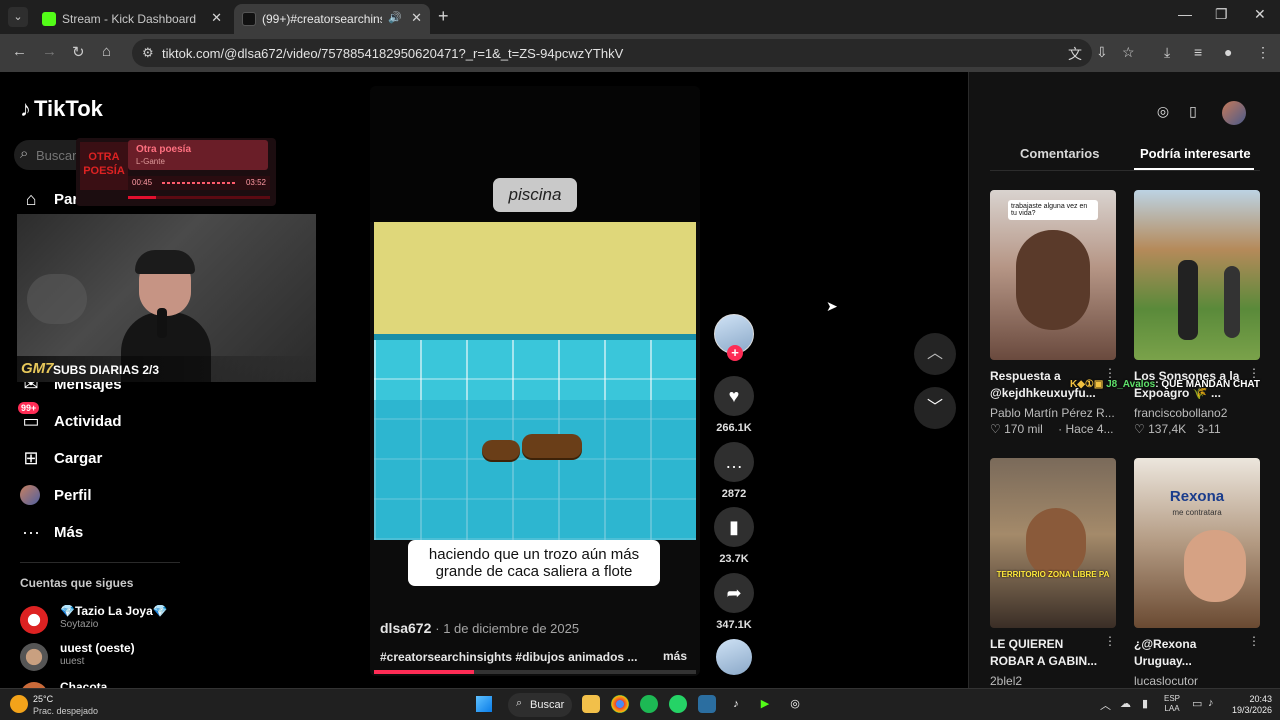 This screenshot has width=1280, height=720. What do you see at coordinates (795, 704) in the screenshot?
I see `obs-icon: ◎` at bounding box center [795, 704].